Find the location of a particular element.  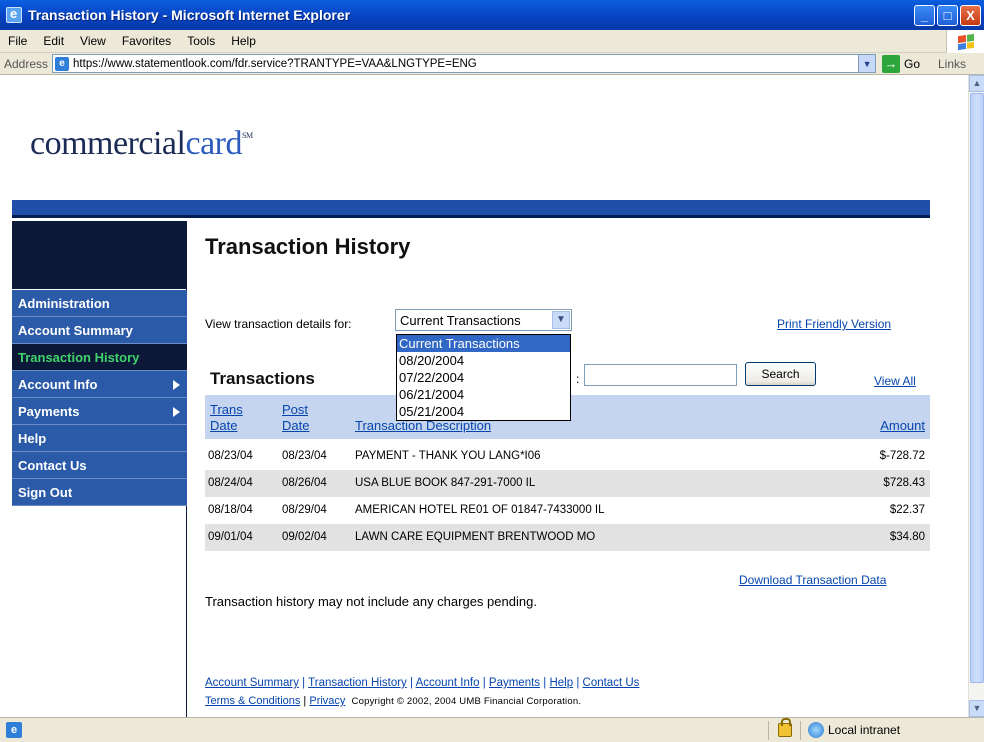

page-title: Transaction History is located at coordinates (308, 246).